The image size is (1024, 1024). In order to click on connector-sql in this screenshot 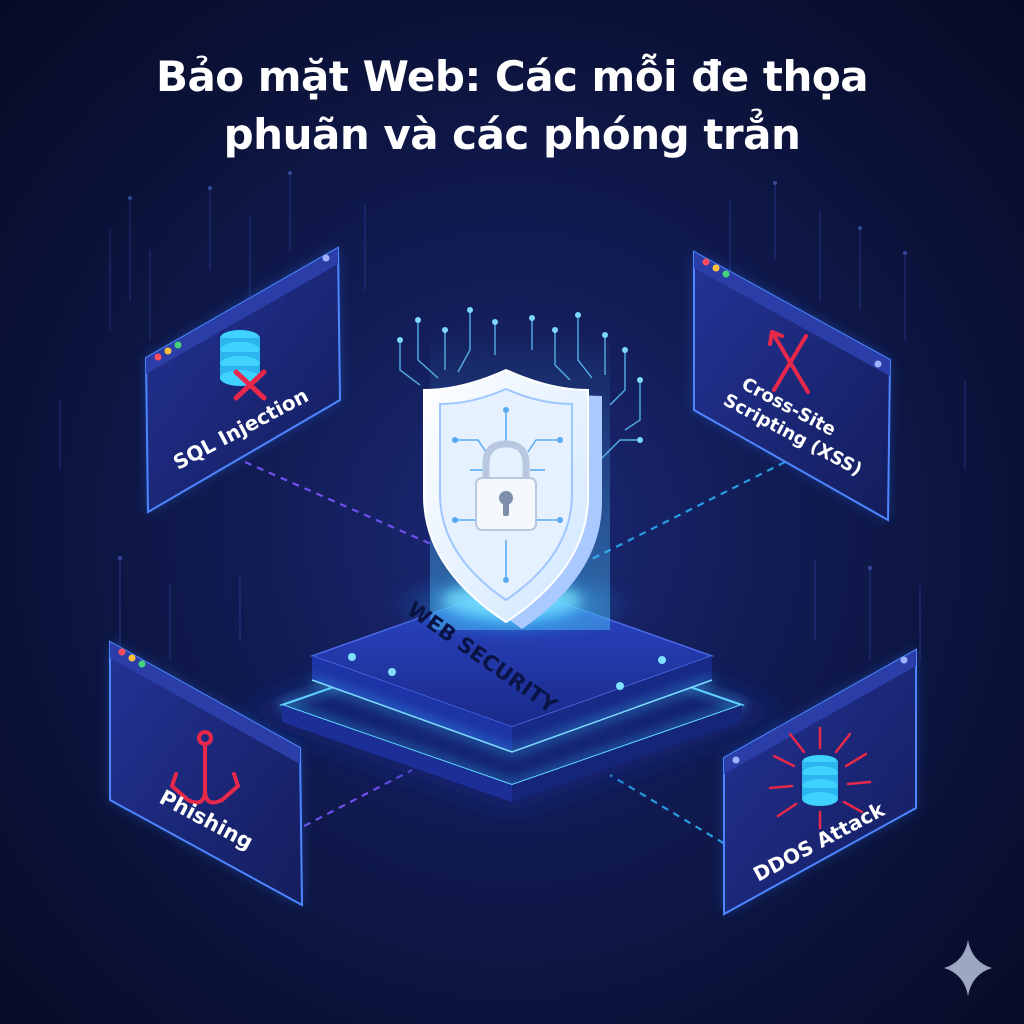, I will do `click(342, 505)`.